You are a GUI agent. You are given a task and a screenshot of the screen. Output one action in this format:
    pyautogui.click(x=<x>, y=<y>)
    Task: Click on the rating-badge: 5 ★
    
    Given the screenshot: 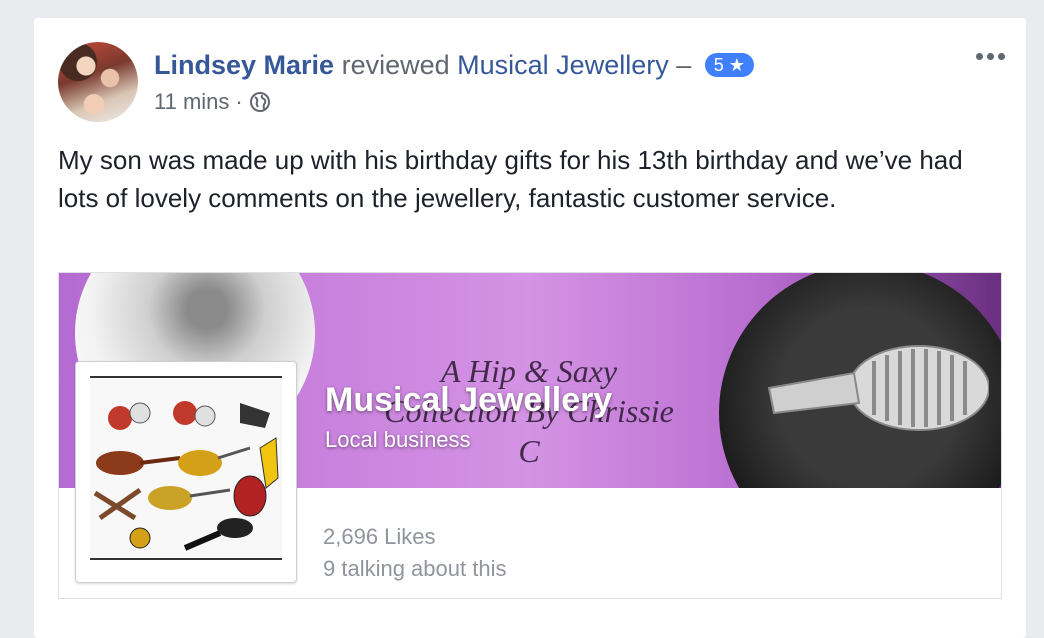 What is the action you would take?
    pyautogui.click(x=729, y=64)
    